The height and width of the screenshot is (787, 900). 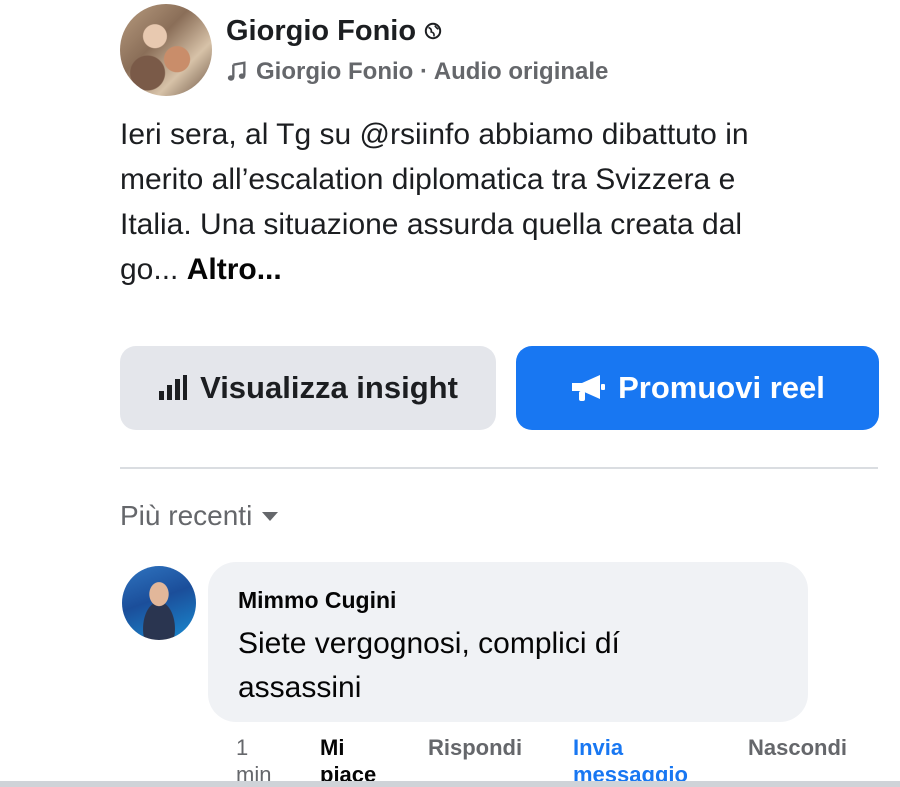 I want to click on comment-text-line: Siete vergognosi, complici dí, so click(x=429, y=643).